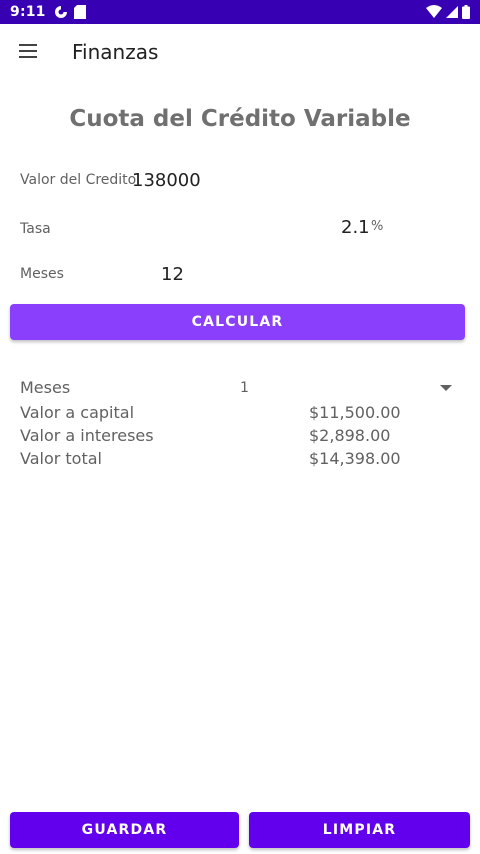  What do you see at coordinates (61, 12) in the screenshot?
I see `privacy-icon` at bounding box center [61, 12].